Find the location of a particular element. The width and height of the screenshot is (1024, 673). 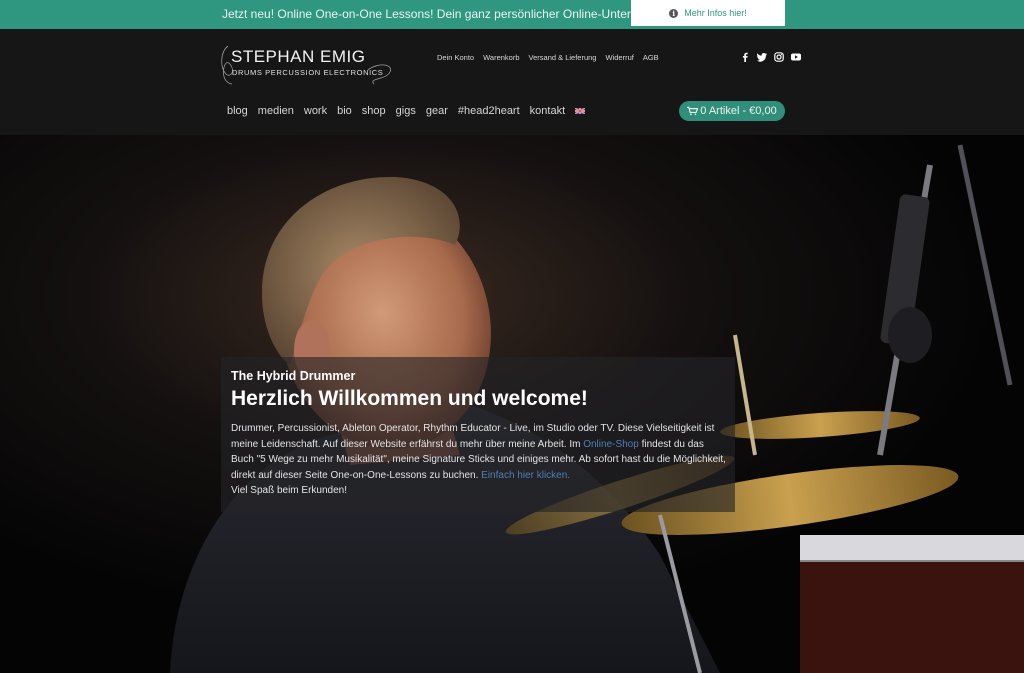

more-info-label: Mehr Infos hier! is located at coordinates (715, 13).